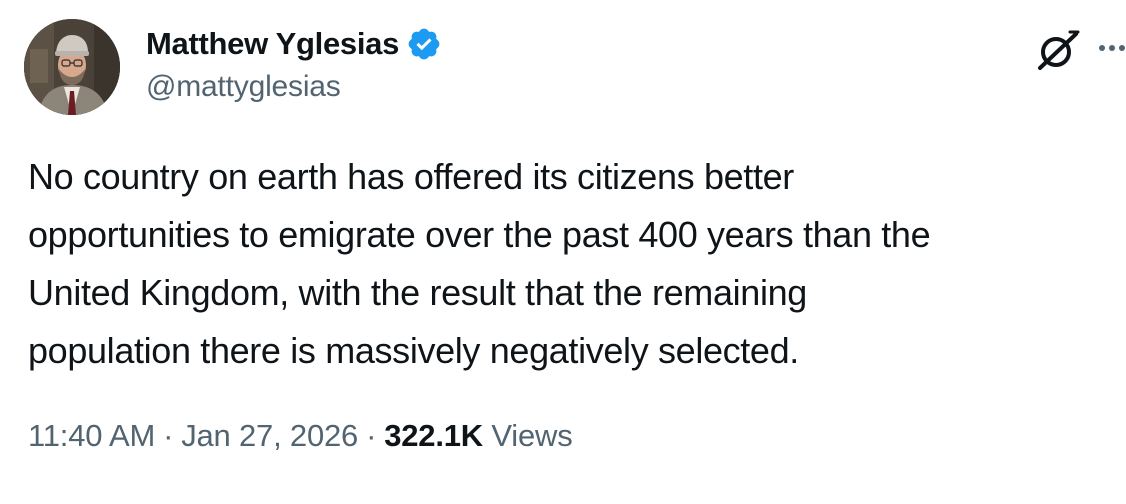  What do you see at coordinates (269, 435) in the screenshot?
I see `tweet-date: Jan 27, 2026` at bounding box center [269, 435].